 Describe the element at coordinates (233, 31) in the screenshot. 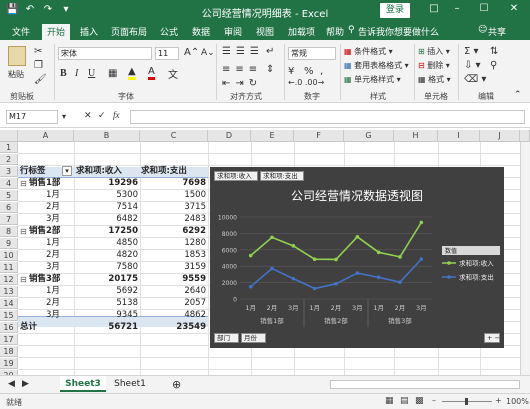

I see `tab-review: 审阅` at that location.